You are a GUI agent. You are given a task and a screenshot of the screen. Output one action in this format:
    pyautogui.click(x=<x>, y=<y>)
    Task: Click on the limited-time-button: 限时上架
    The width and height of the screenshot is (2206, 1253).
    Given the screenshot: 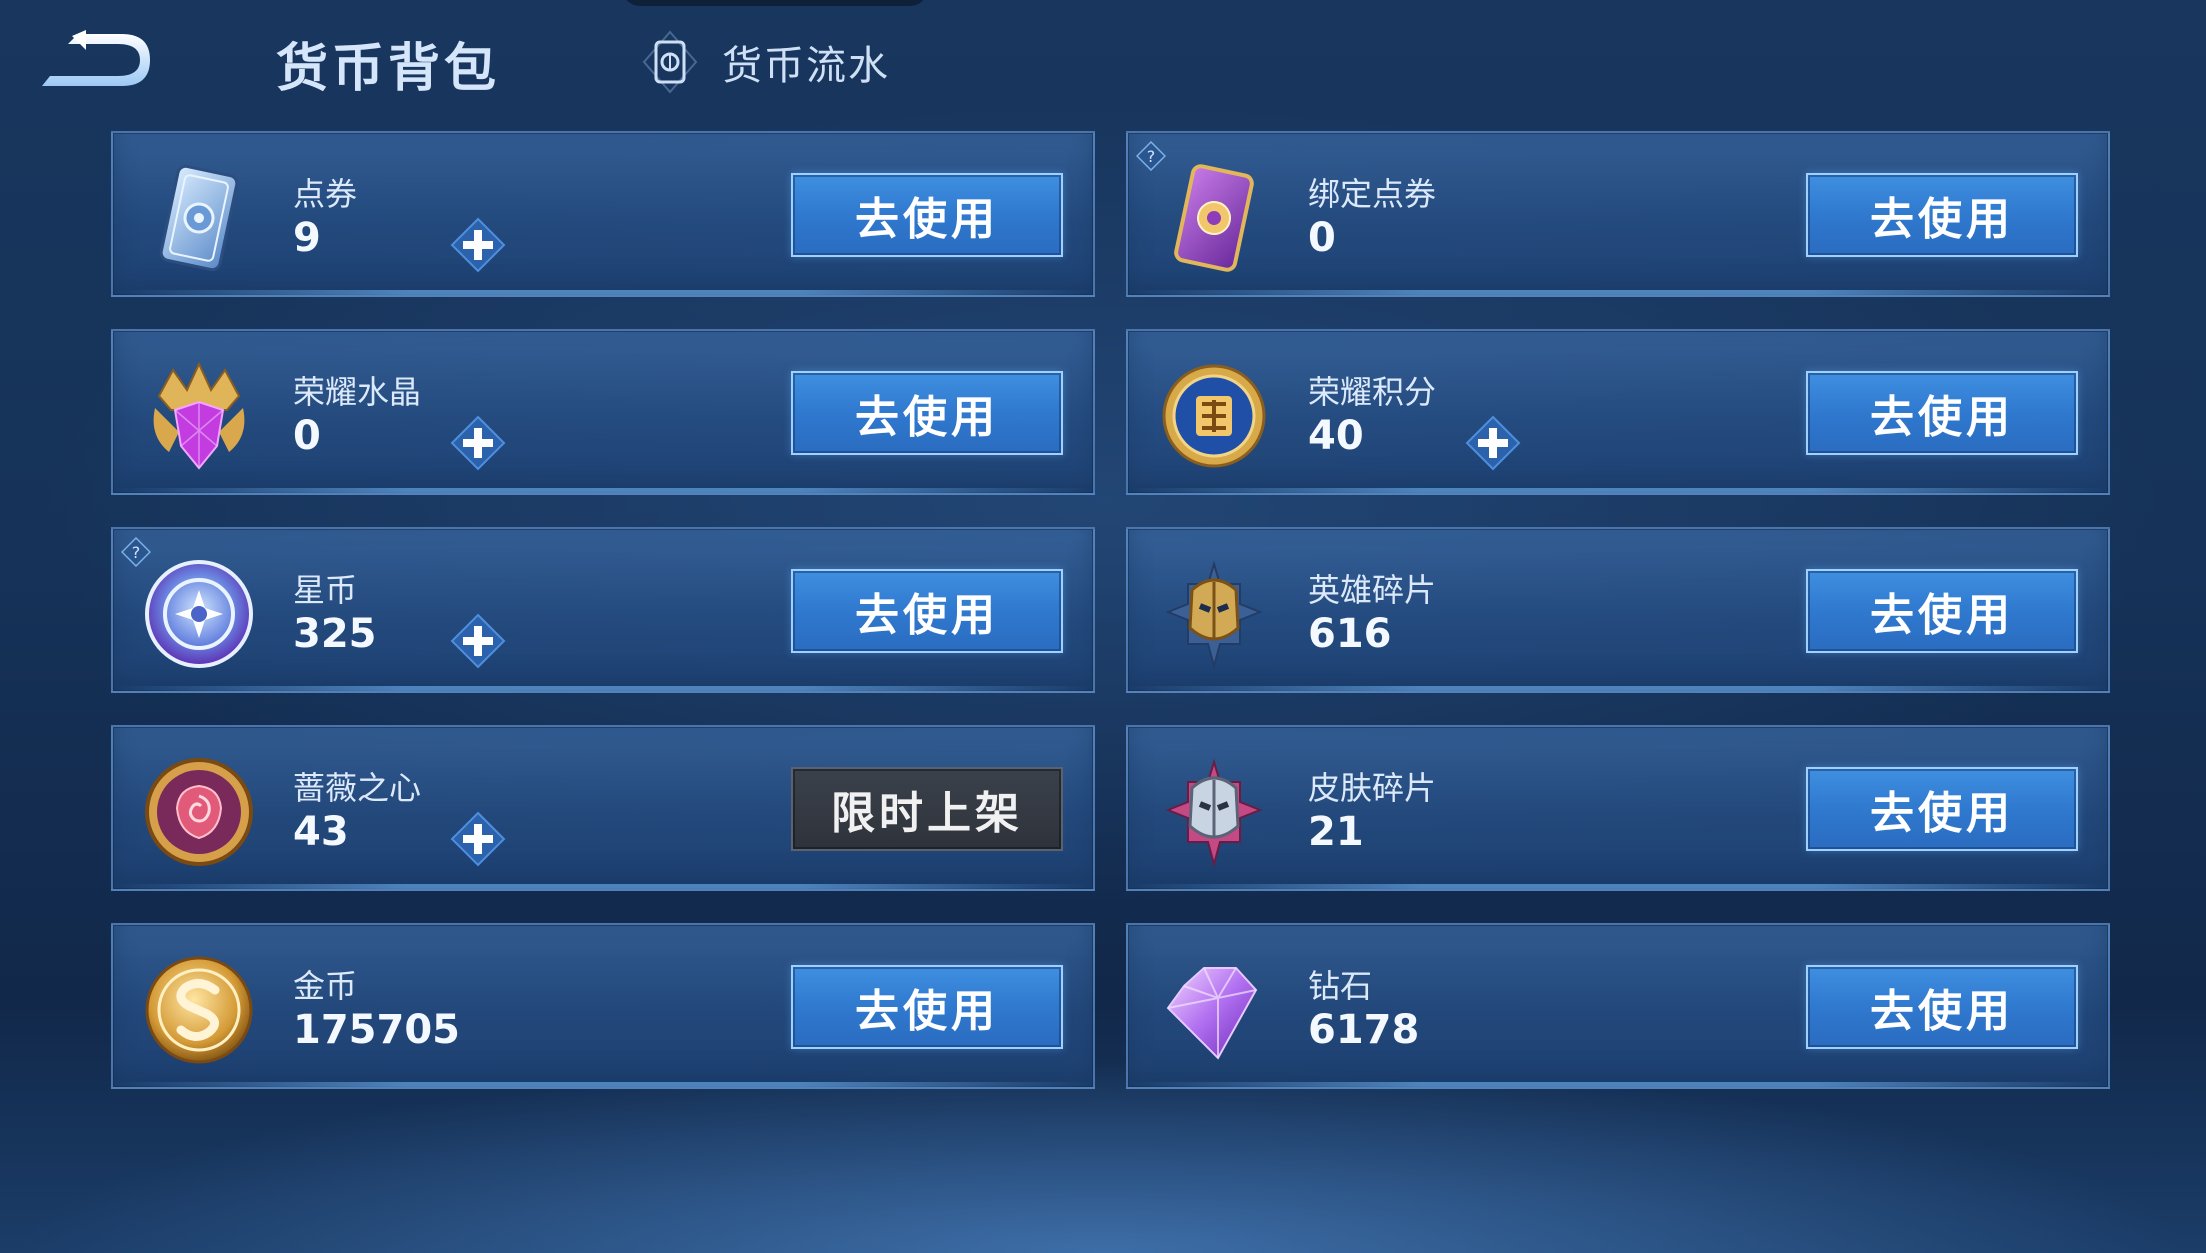 What is the action you would take?
    pyautogui.click(x=927, y=809)
    